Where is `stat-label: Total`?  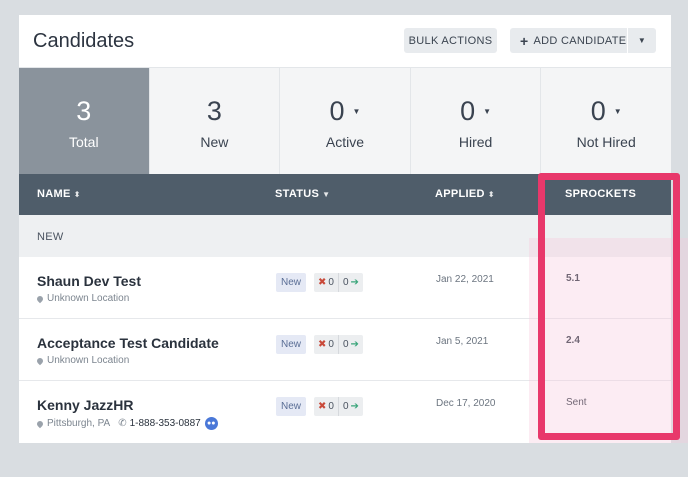 stat-label: Total is located at coordinates (84, 142).